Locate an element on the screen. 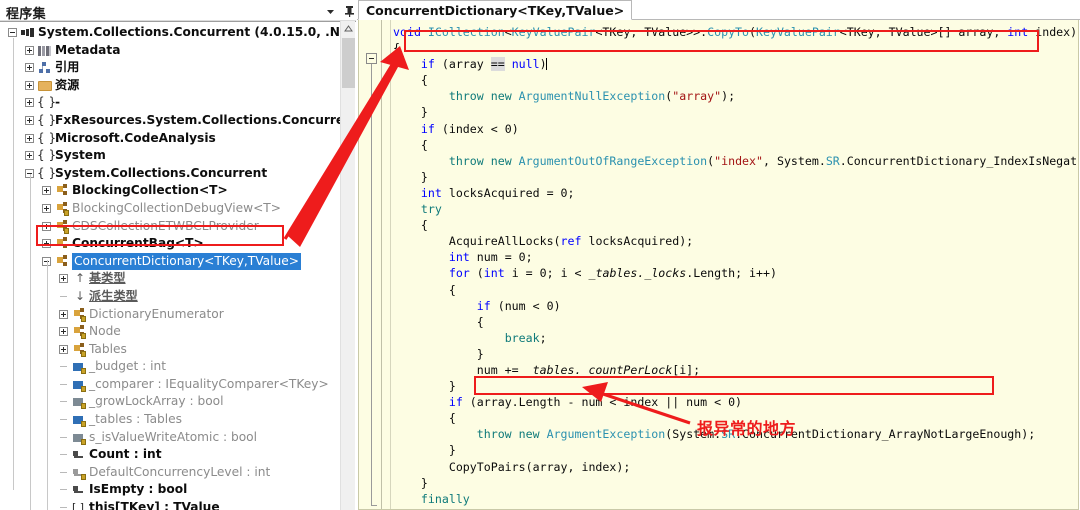  tree-item: Microsoft.CodeAnalysis is located at coordinates (170, 139).